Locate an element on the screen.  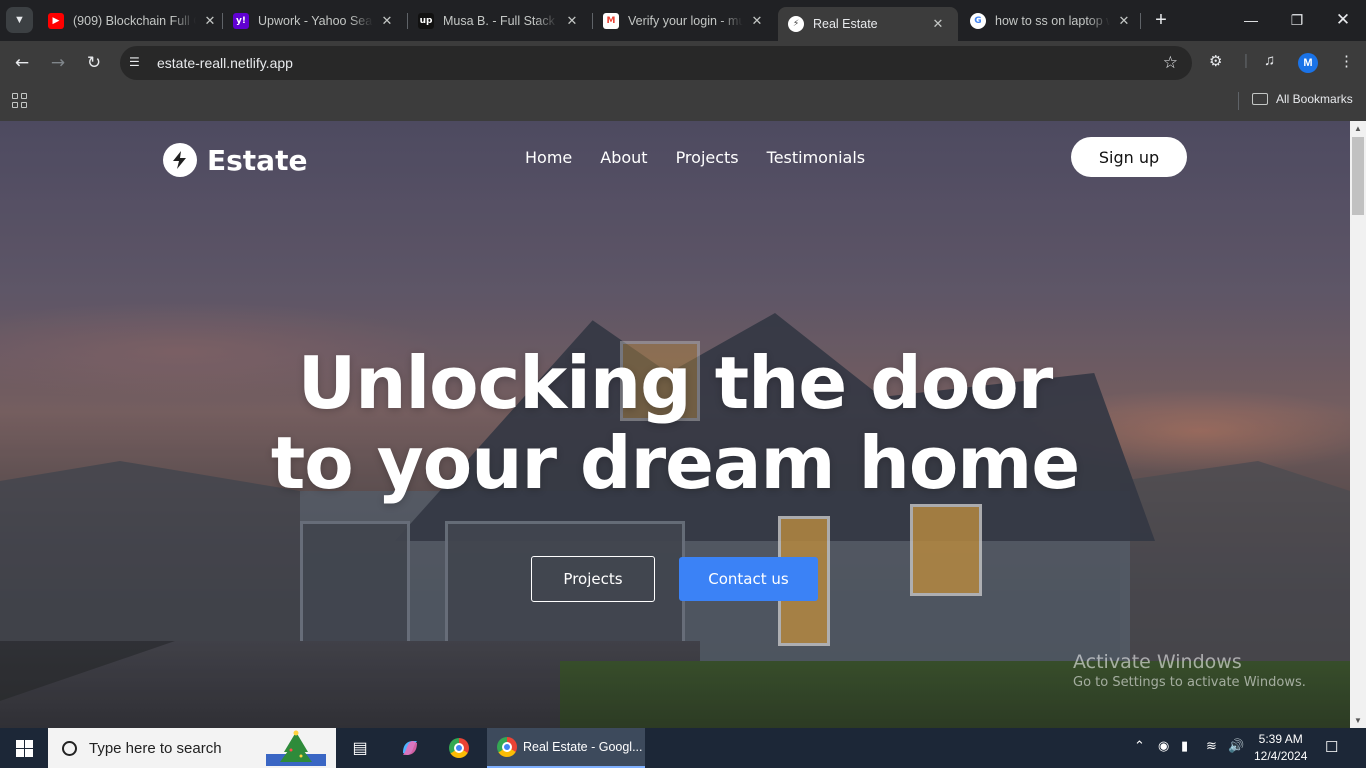
nav-link-about: About is located at coordinates (623, 157).